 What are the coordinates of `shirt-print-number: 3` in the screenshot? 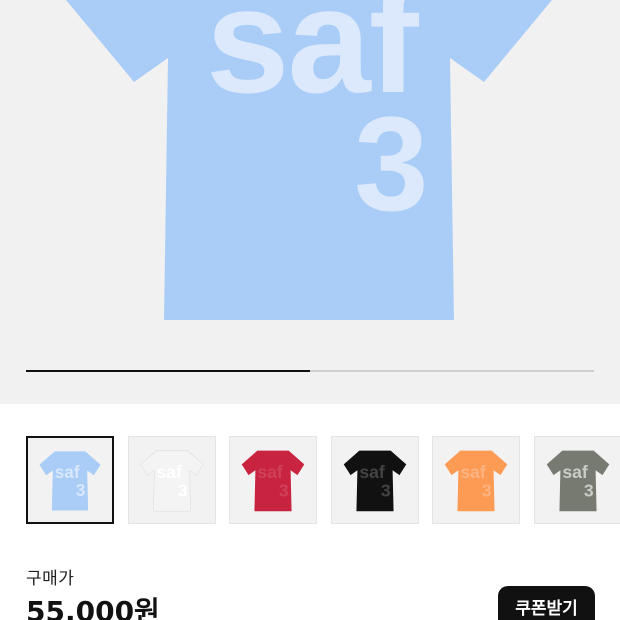 It's located at (391, 164).